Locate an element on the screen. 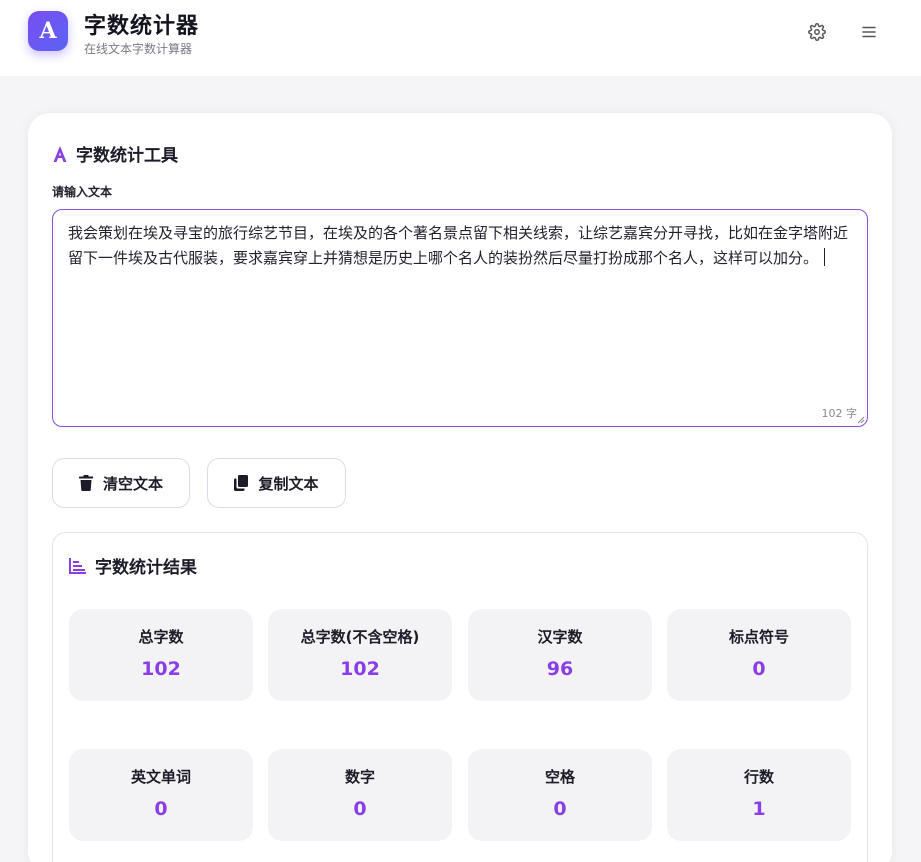 This screenshot has width=921, height=862. stat-label: 汉字数 is located at coordinates (560, 637).